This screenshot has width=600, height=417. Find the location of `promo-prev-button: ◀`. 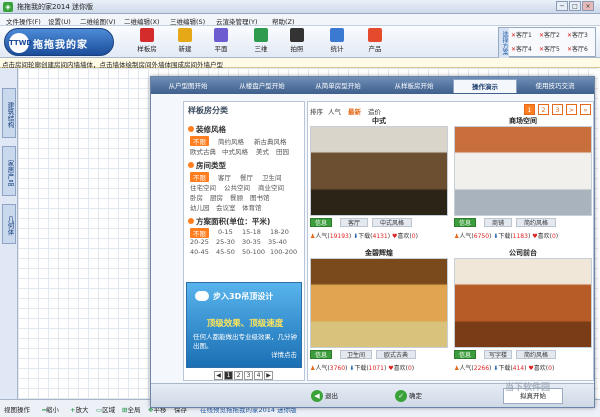

promo-prev-button: ◀ is located at coordinates (218, 375).